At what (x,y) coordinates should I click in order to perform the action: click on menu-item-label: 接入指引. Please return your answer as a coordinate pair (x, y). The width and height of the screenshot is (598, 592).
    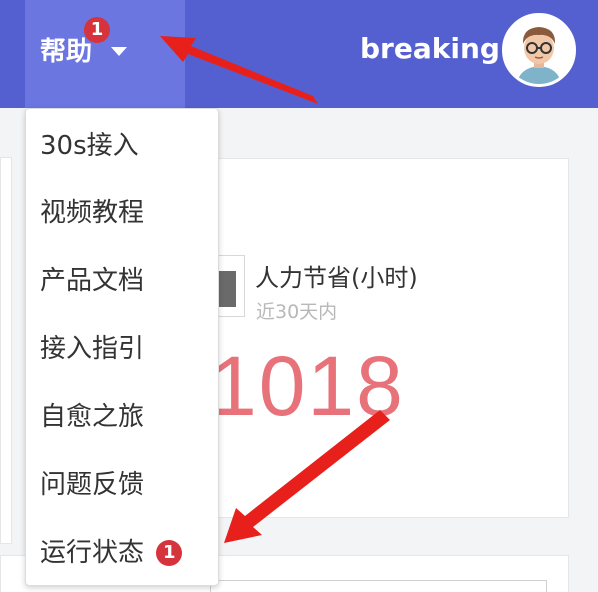
    Looking at the image, I should click on (92, 348).